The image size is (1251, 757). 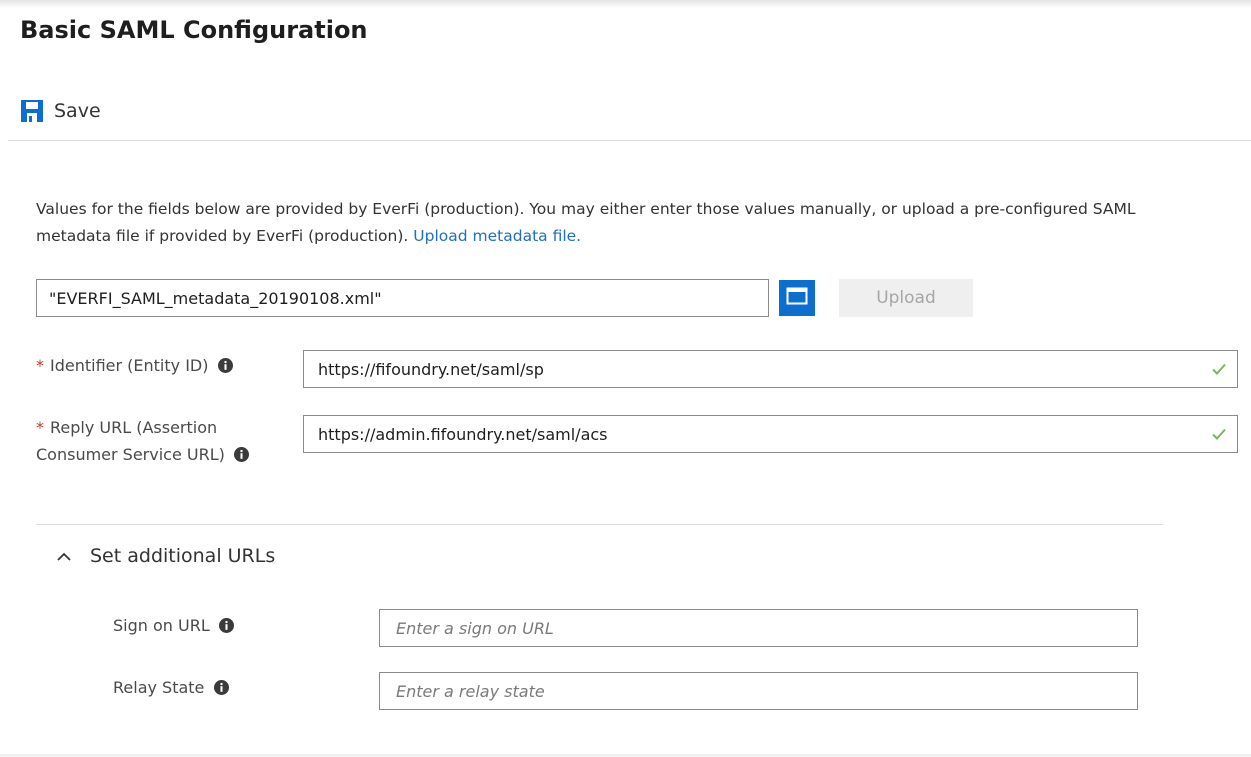 What do you see at coordinates (183, 556) in the screenshot?
I see `additional-urls-label: Set additional URLs` at bounding box center [183, 556].